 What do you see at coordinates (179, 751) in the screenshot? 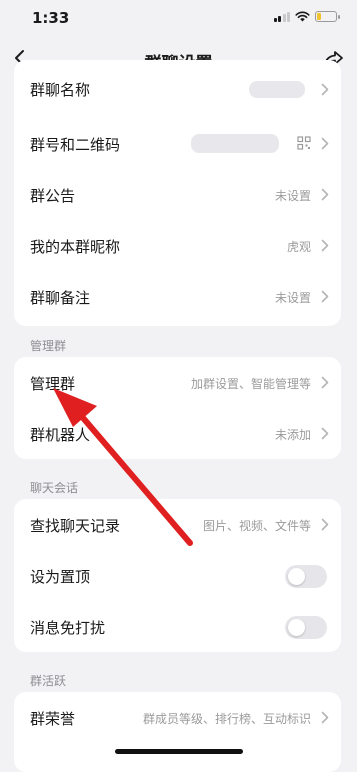
I see `home-indicator` at bounding box center [179, 751].